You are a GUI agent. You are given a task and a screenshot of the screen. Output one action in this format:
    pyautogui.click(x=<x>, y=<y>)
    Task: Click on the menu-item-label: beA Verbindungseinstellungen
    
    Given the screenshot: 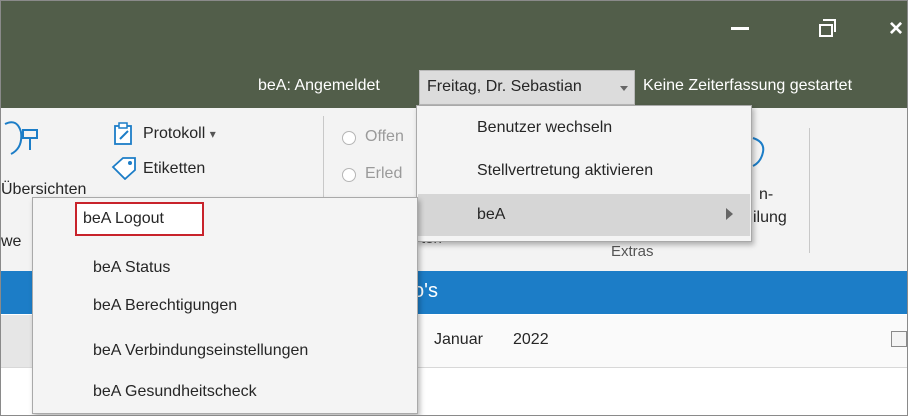 What is the action you would take?
    pyautogui.click(x=201, y=350)
    